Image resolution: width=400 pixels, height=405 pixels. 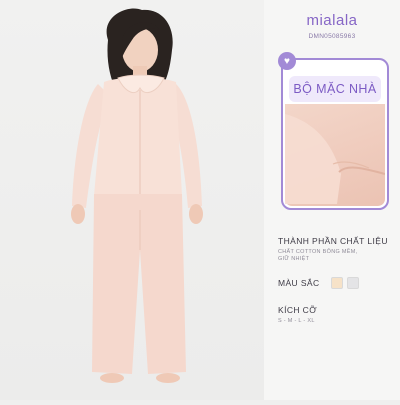 What do you see at coordinates (332, 36) in the screenshot?
I see `product-sku: DMN05085963` at bounding box center [332, 36].